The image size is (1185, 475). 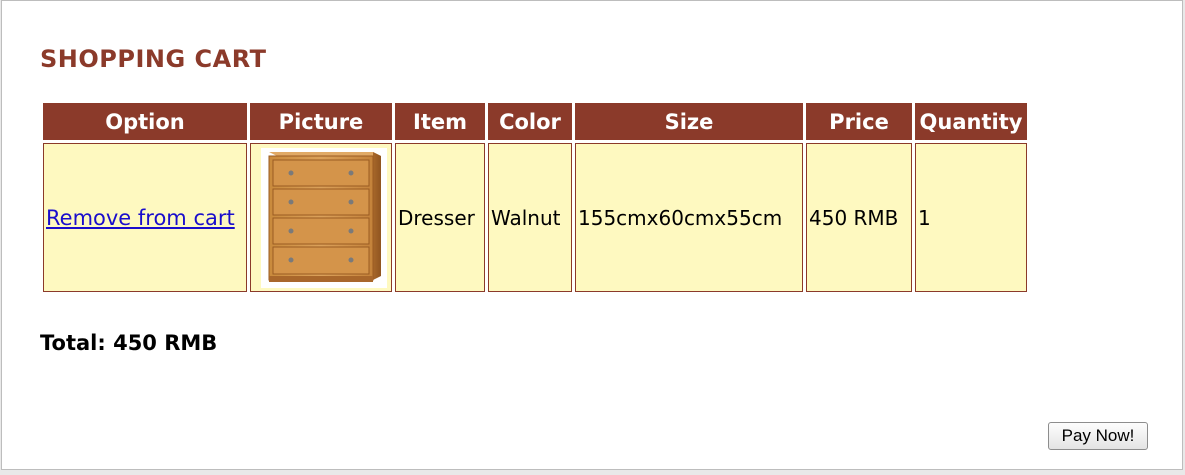 What do you see at coordinates (971, 121) in the screenshot?
I see `header-quantity: Quantity` at bounding box center [971, 121].